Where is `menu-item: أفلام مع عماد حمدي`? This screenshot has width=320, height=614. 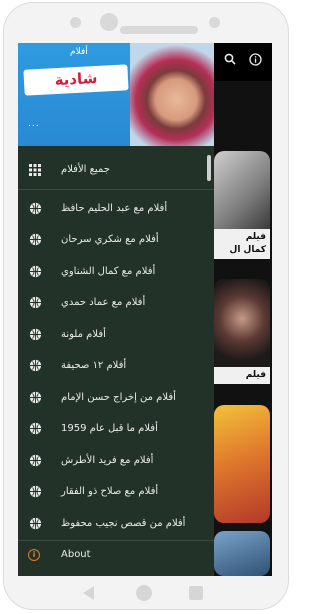
menu-item: أفلام مع عماد حمدي is located at coordinates (116, 303).